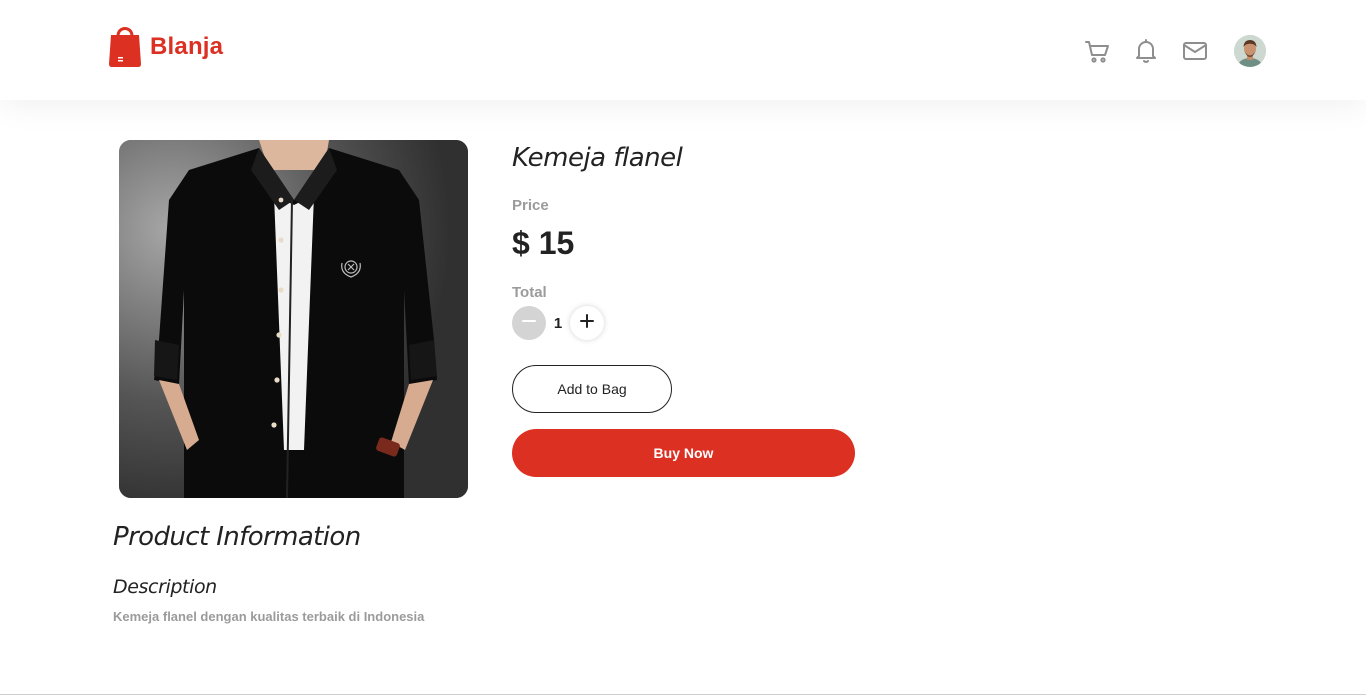 The width and height of the screenshot is (1366, 697). I want to click on page-divider, so click(683, 694).